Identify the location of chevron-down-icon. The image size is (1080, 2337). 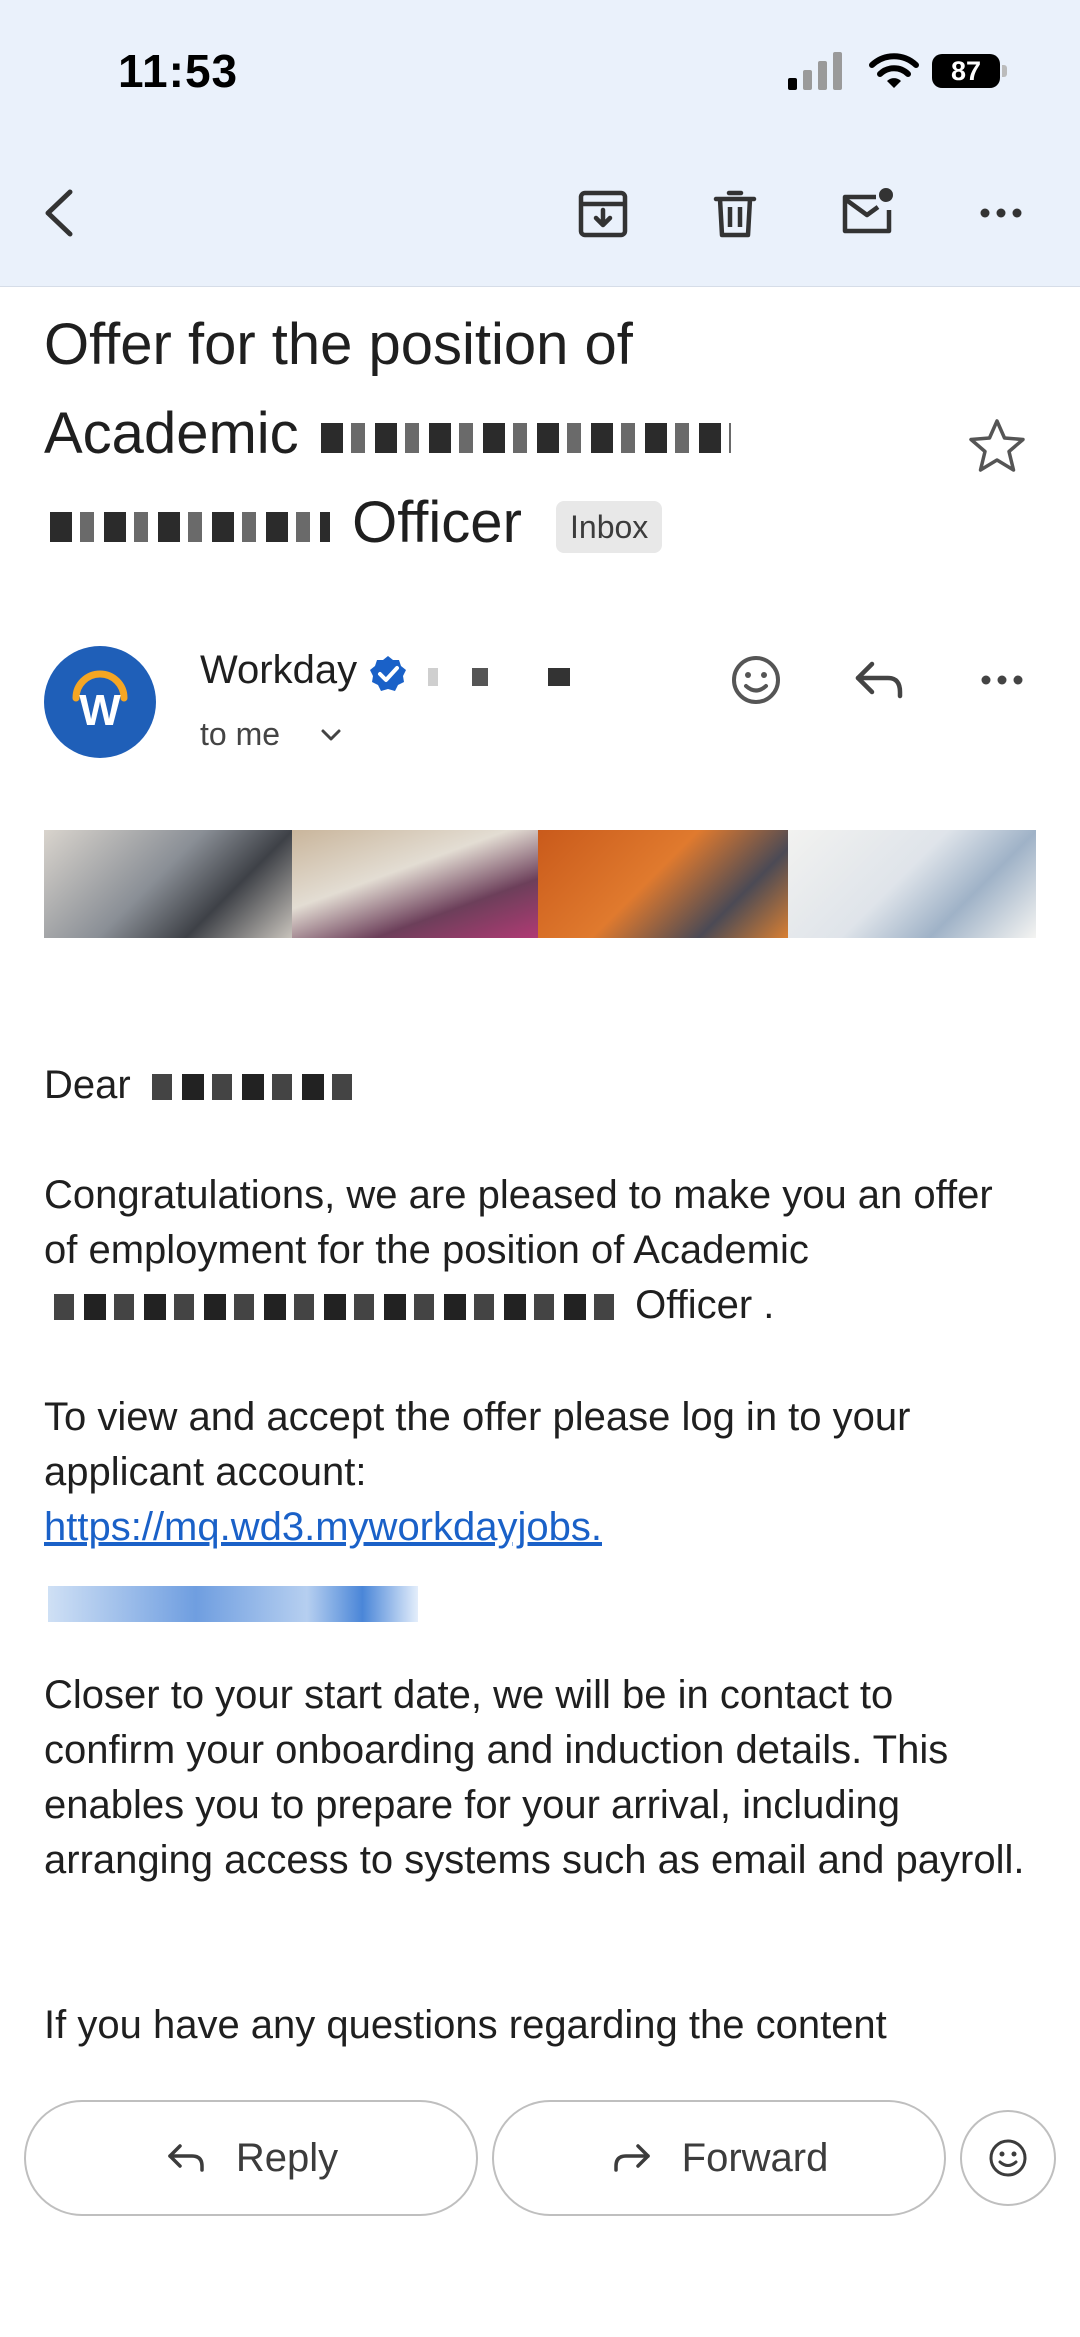
(331, 735).